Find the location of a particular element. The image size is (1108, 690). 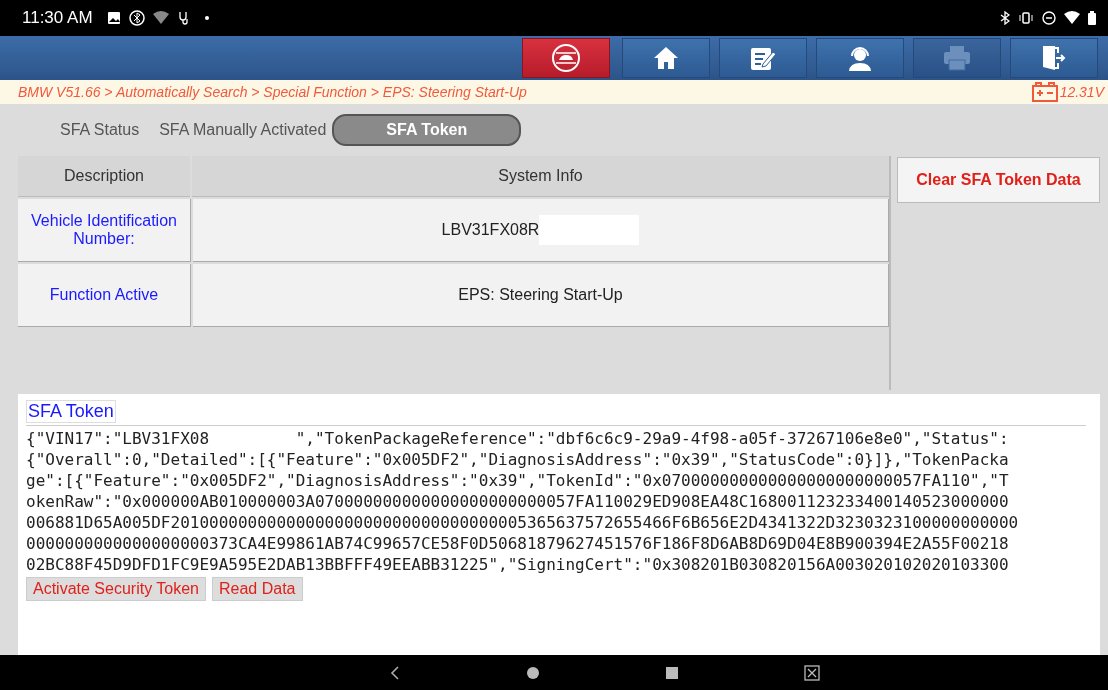

table-cell: Function Active is located at coordinates (104, 295).